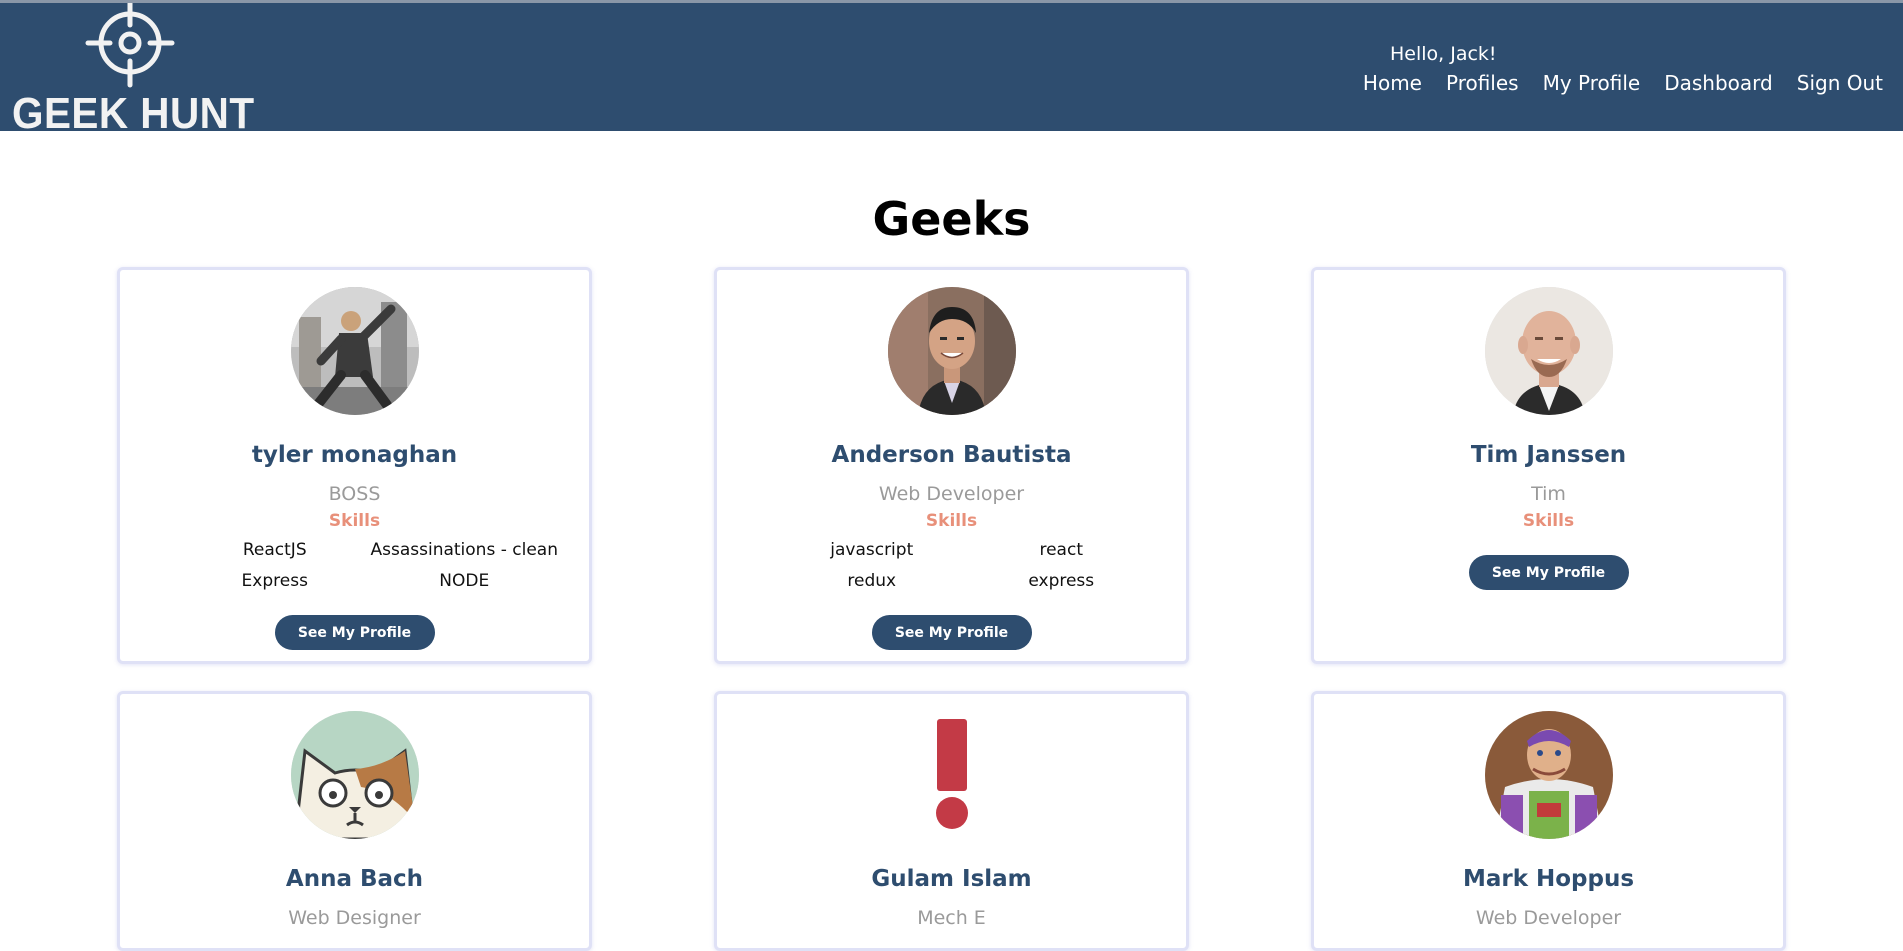 The image size is (1903, 951). Describe the element at coordinates (354, 918) in the screenshot. I see `geek-tagline: Web Designer` at that location.